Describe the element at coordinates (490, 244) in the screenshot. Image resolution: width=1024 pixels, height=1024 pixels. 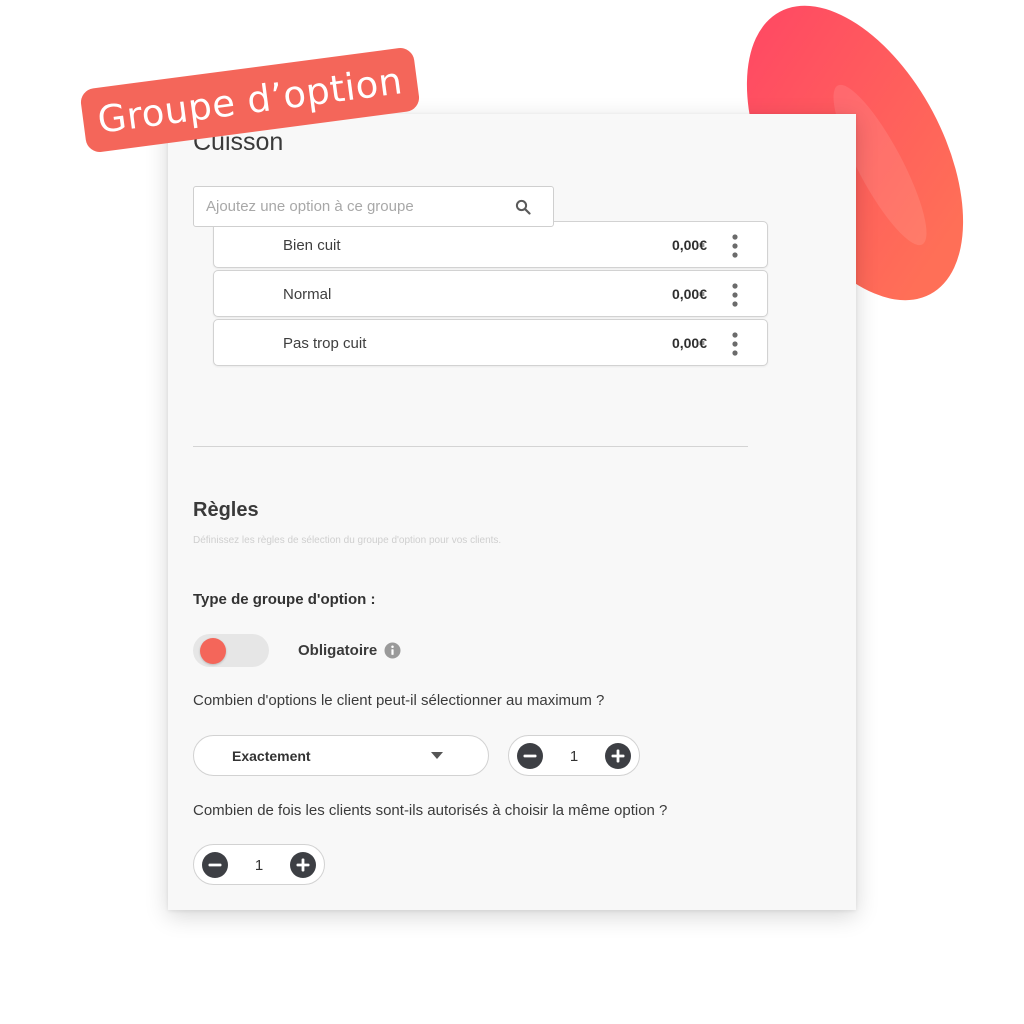
I see `option-row: Bien cuit 0,00€` at that location.